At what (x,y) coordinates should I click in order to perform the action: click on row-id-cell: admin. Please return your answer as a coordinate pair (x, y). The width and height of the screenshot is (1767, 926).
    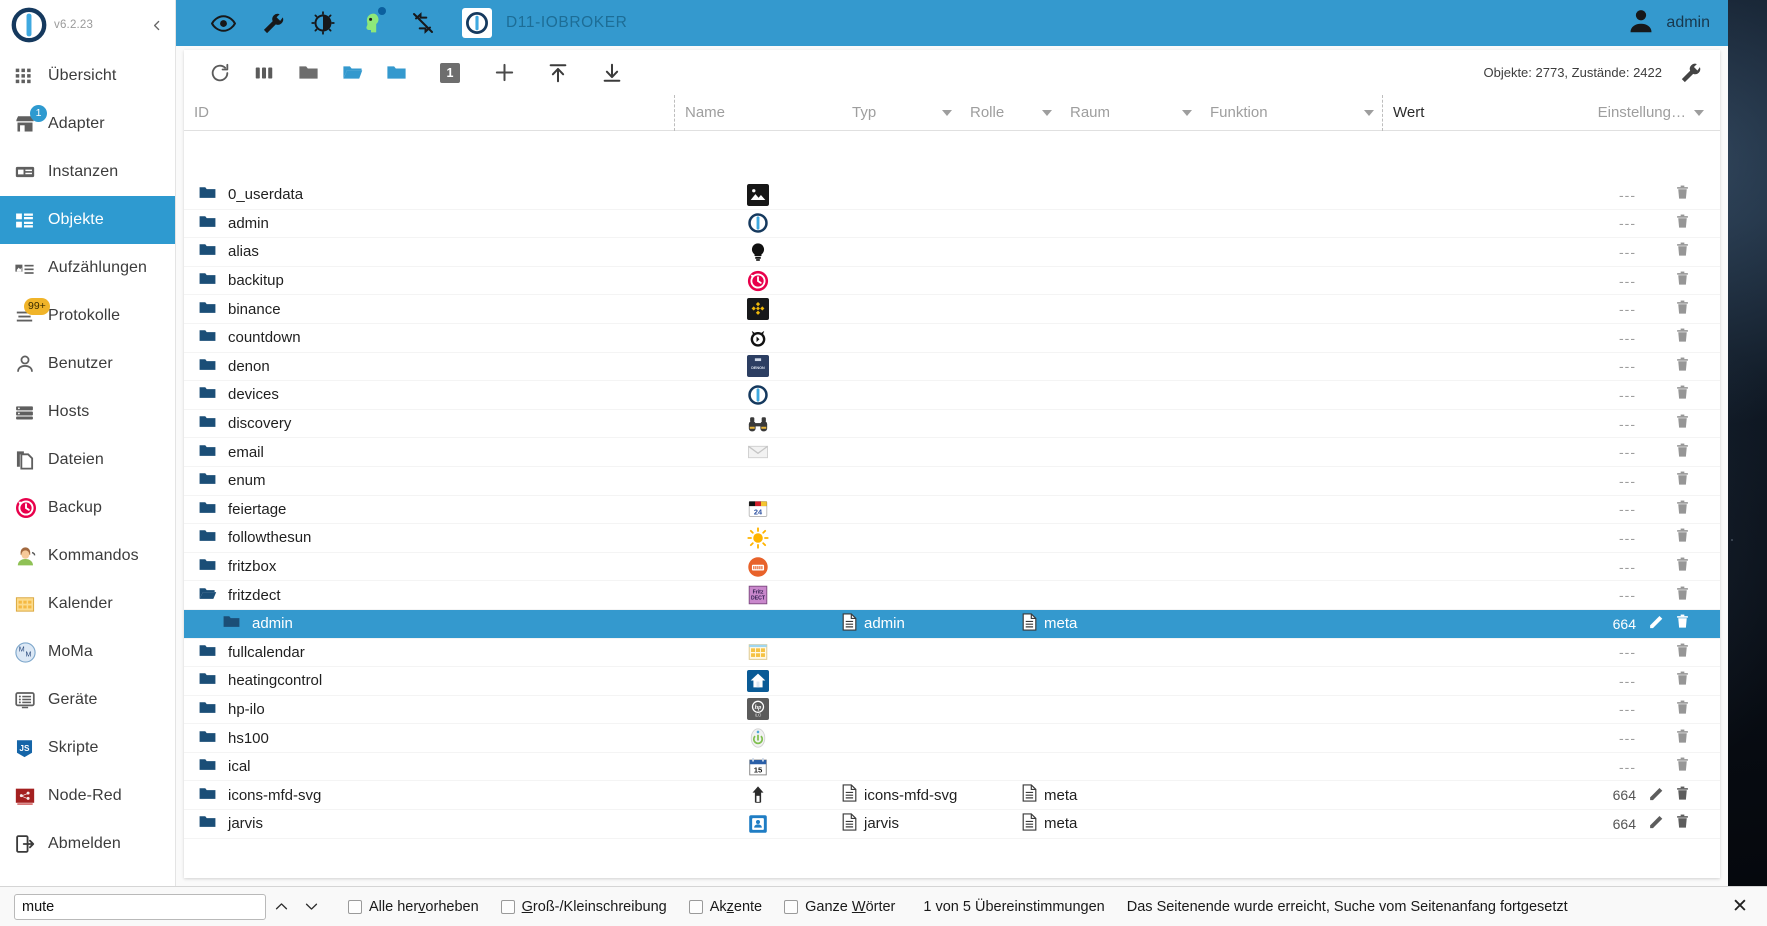
    Looking at the image, I should click on (429, 623).